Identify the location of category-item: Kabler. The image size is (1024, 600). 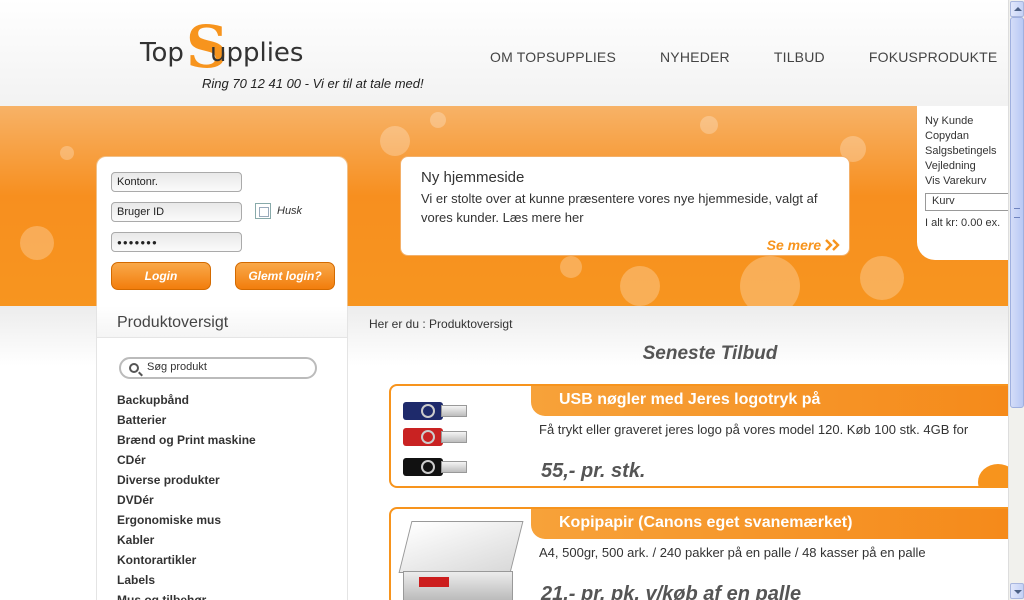
(186, 540).